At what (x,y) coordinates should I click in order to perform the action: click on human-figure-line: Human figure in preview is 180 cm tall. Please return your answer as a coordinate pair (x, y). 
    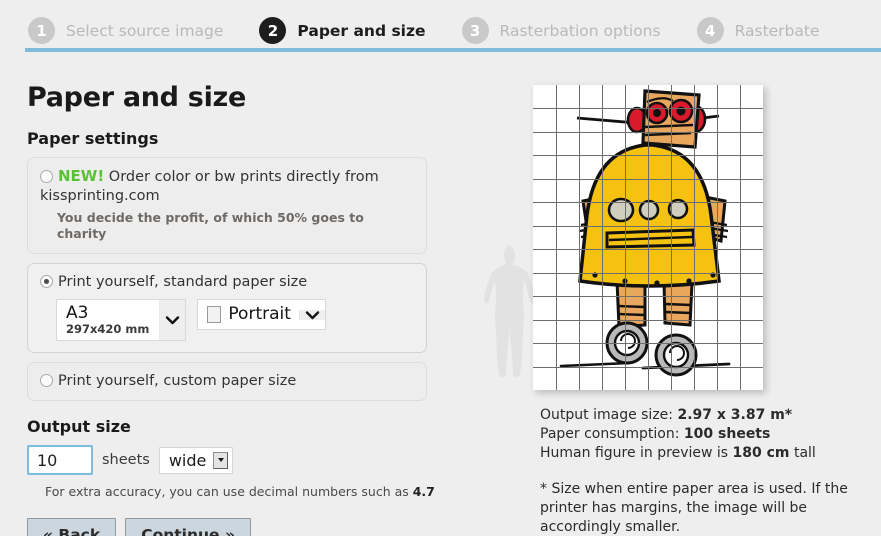
    Looking at the image, I should click on (710, 453).